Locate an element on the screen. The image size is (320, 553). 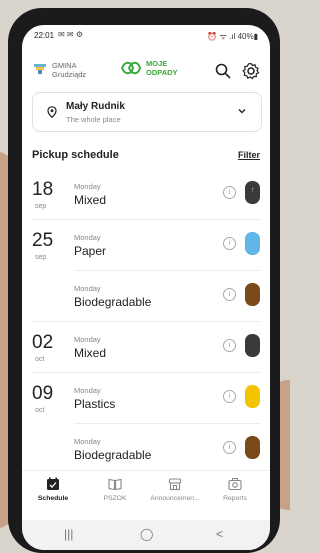
status-time: 22:01 is located at coordinates (44, 35).